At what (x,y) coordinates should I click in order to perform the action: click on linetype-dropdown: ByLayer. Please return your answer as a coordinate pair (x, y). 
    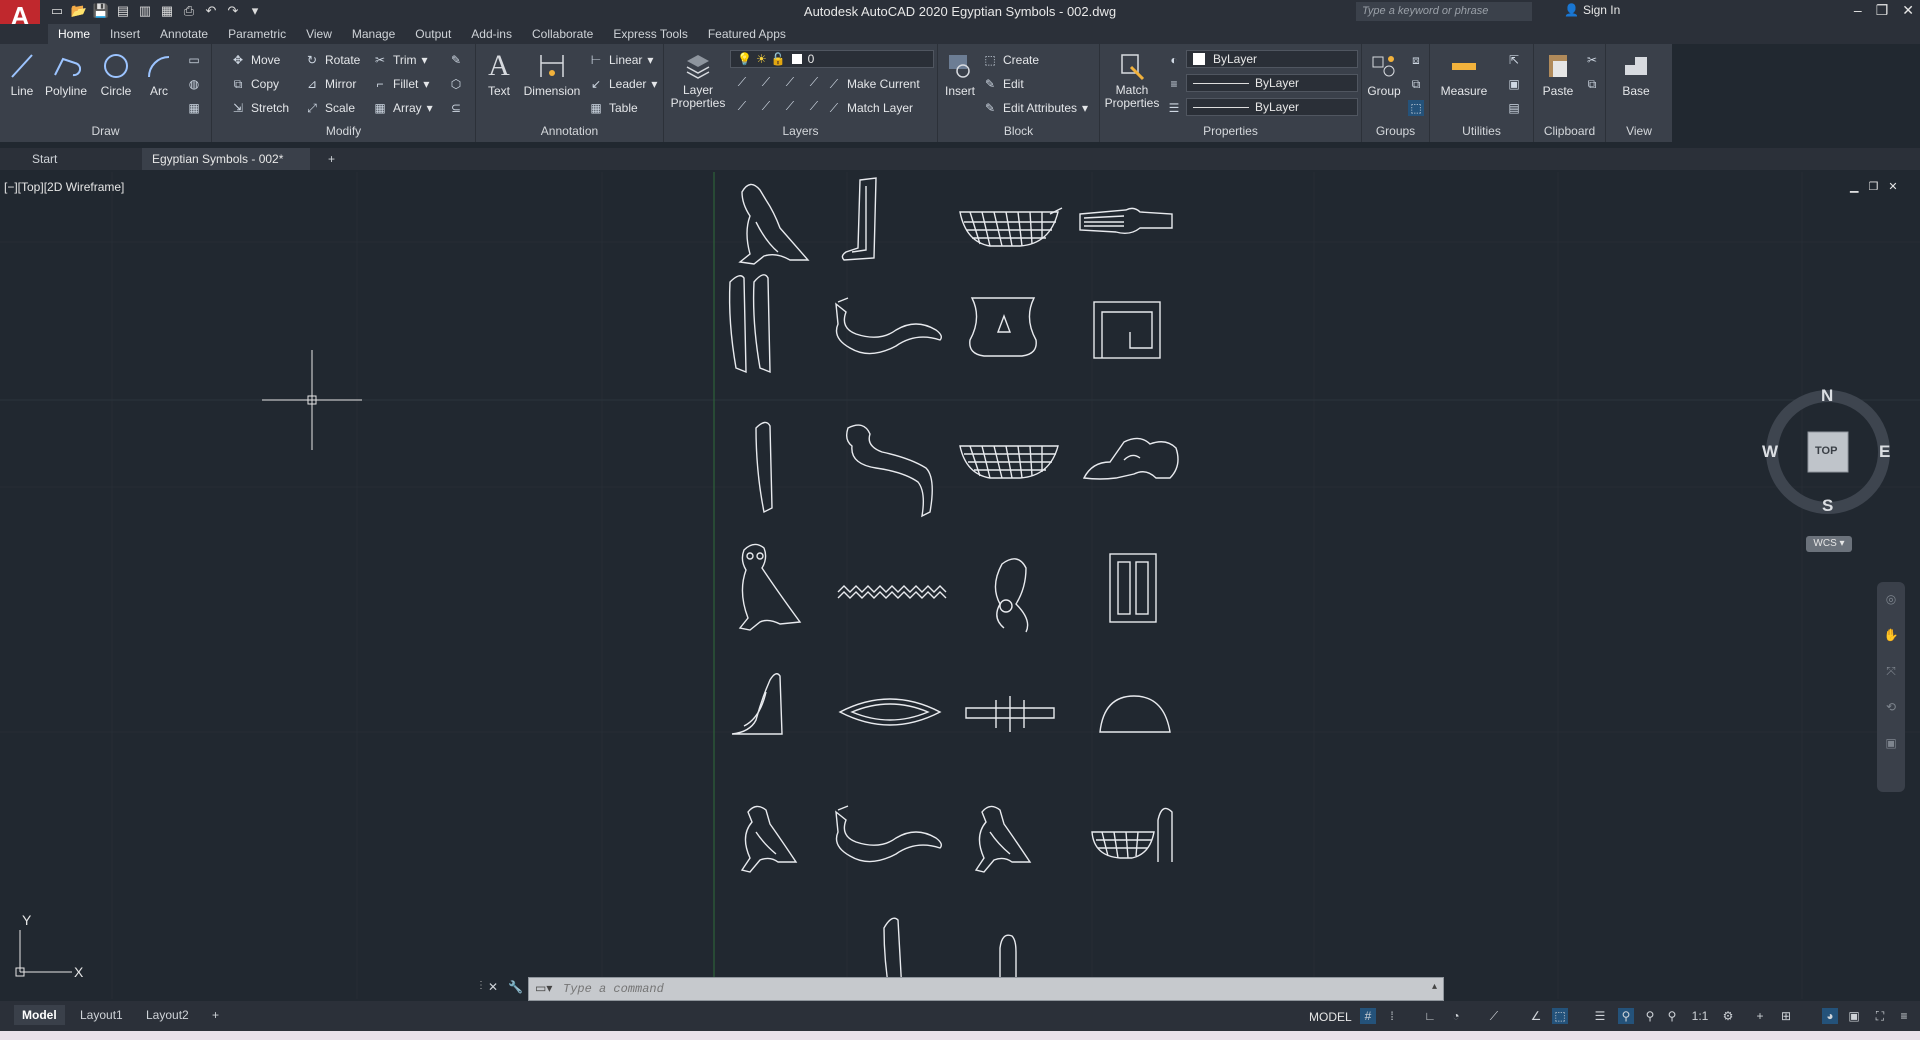
    Looking at the image, I should click on (1272, 107).